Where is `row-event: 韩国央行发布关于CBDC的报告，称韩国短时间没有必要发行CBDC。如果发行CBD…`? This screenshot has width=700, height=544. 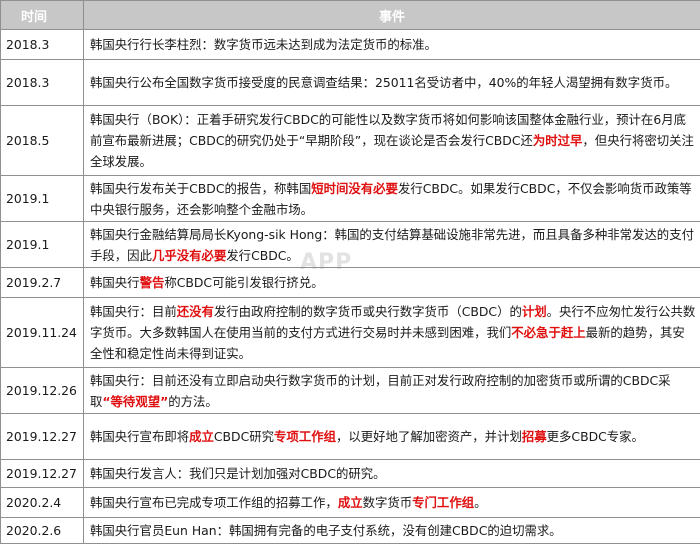 row-event: 韩国央行发布关于CBDC的报告，称韩国短时间没有必要发行CBDC。如果发行CBD… is located at coordinates (392, 199).